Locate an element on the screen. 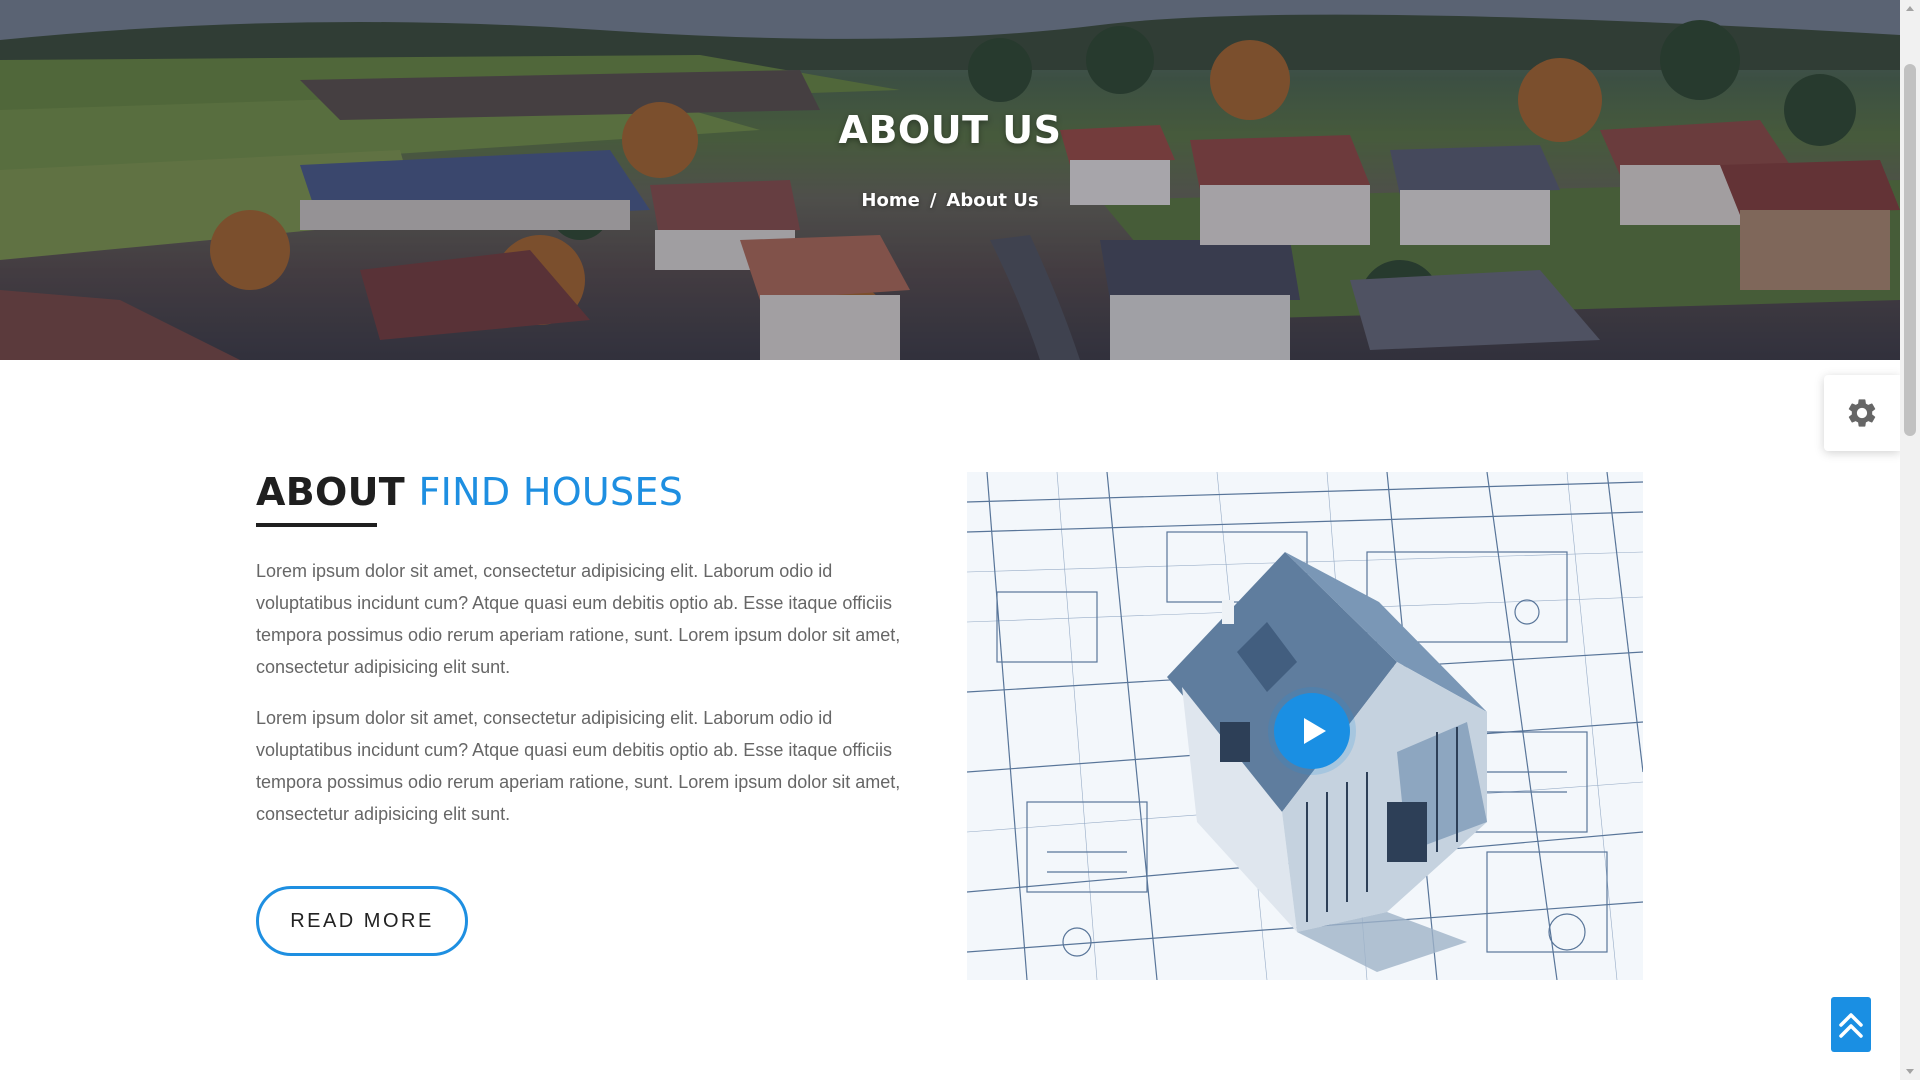 The image size is (1920, 1080). scroll-up-arrow-icon is located at coordinates (1910, 8).